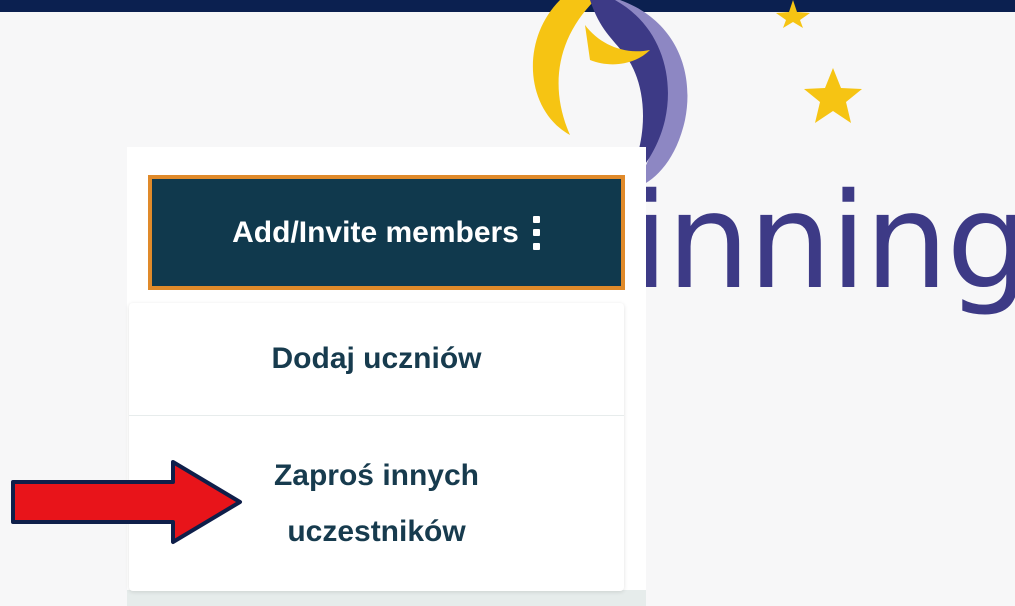  Describe the element at coordinates (386, 598) in the screenshot. I see `panel-footer-strip` at that location.